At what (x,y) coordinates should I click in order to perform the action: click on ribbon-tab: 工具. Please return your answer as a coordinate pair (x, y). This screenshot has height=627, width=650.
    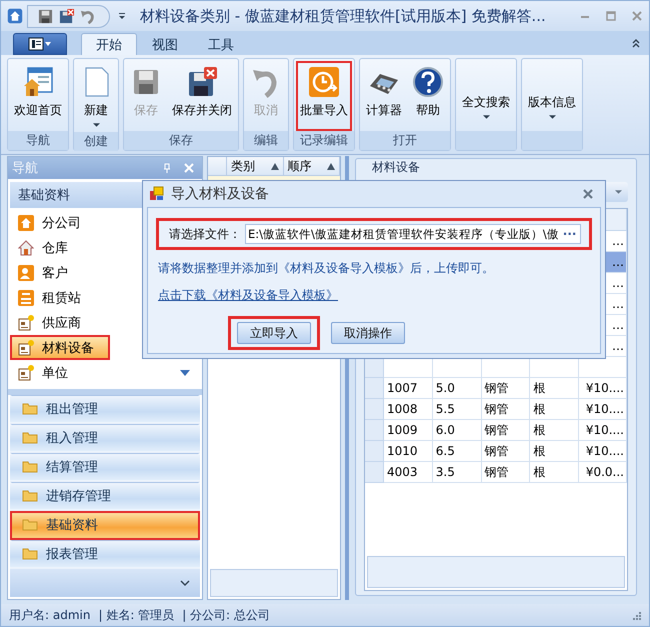
    Looking at the image, I should click on (221, 44).